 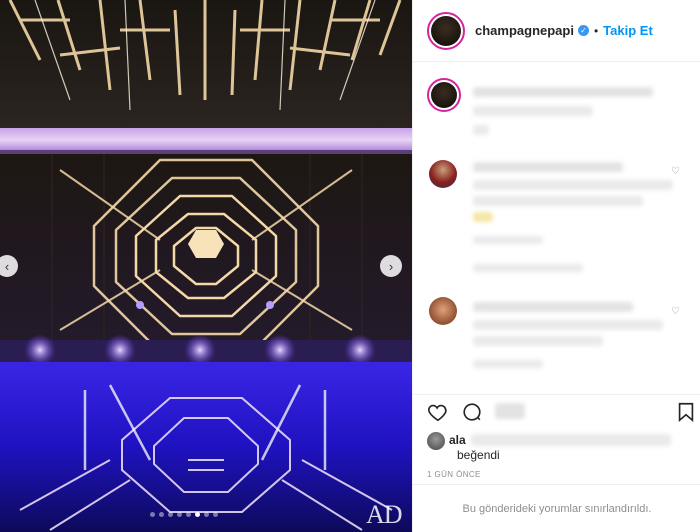 I want to click on watermark-logo: AD, so click(x=384, y=514).